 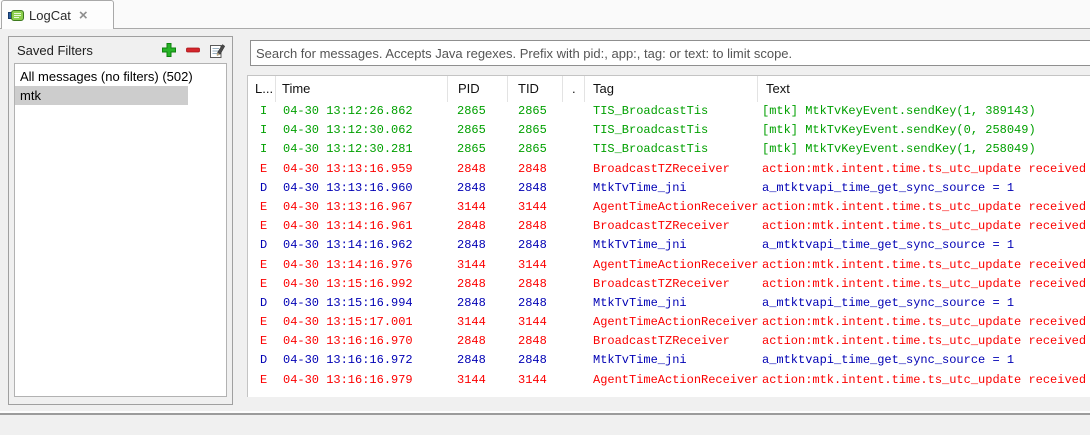 What do you see at coordinates (169, 50) in the screenshot?
I see `add-filter-icon` at bounding box center [169, 50].